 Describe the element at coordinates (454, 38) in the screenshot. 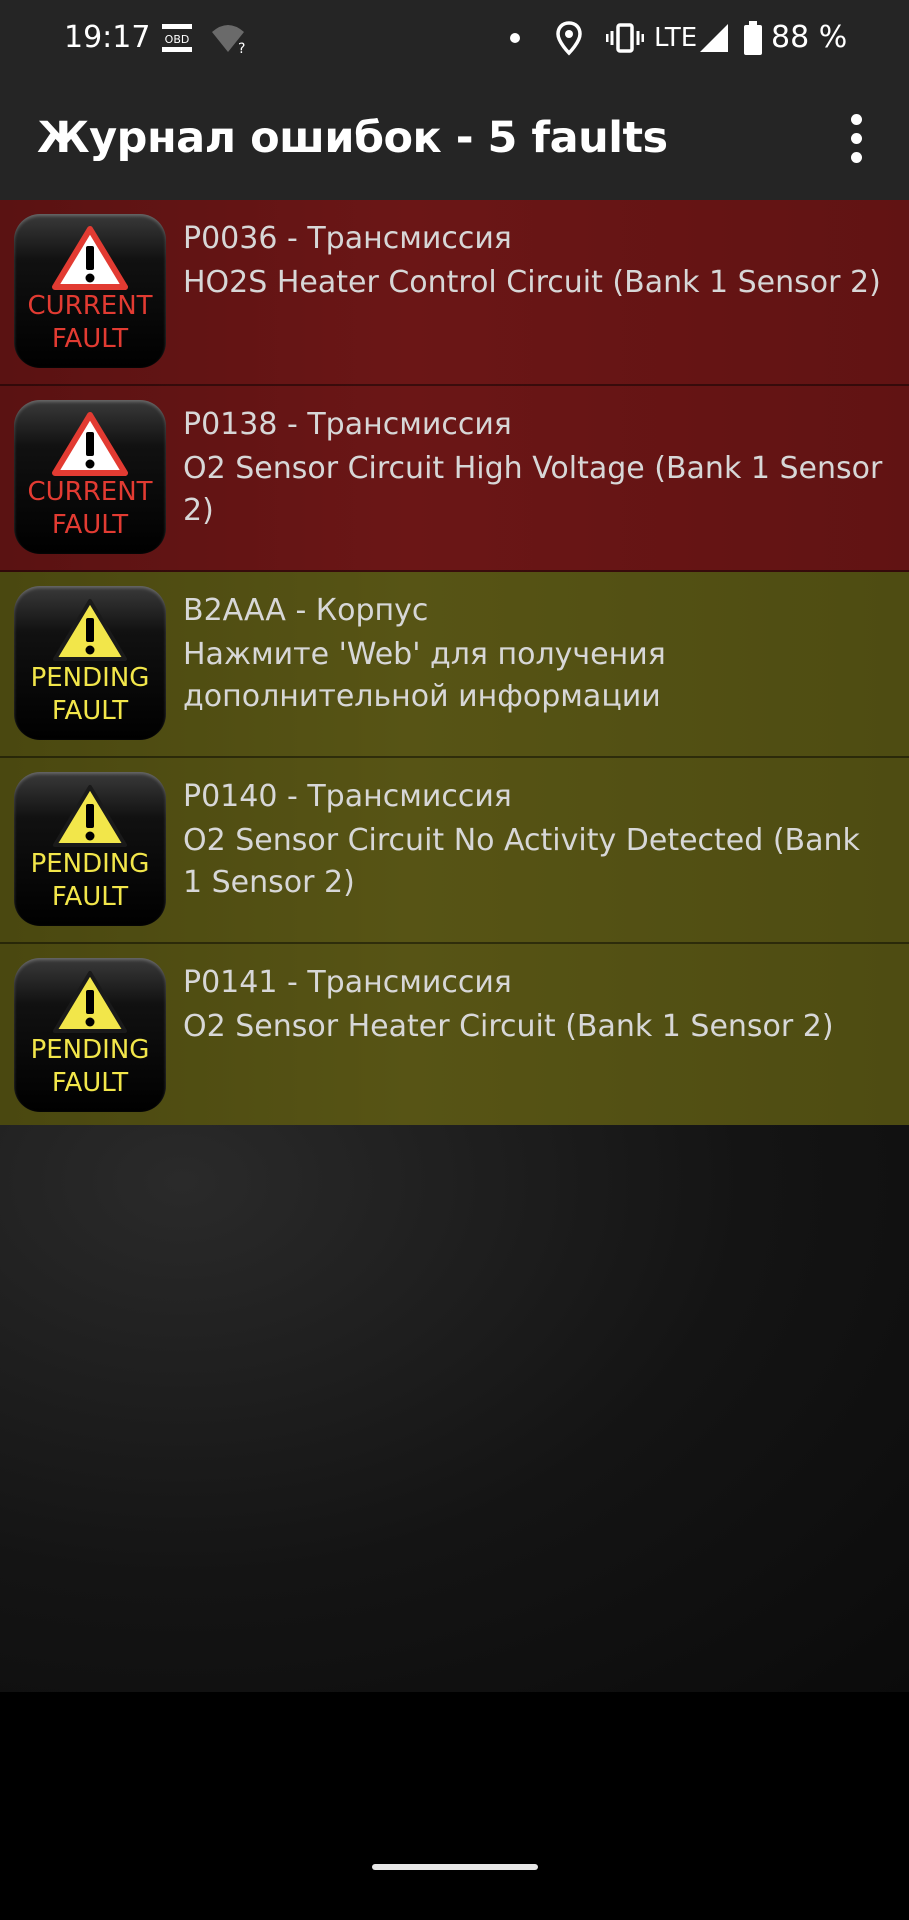

I see `status-bar: 19:17 OBD ? LTE 88 %` at that location.